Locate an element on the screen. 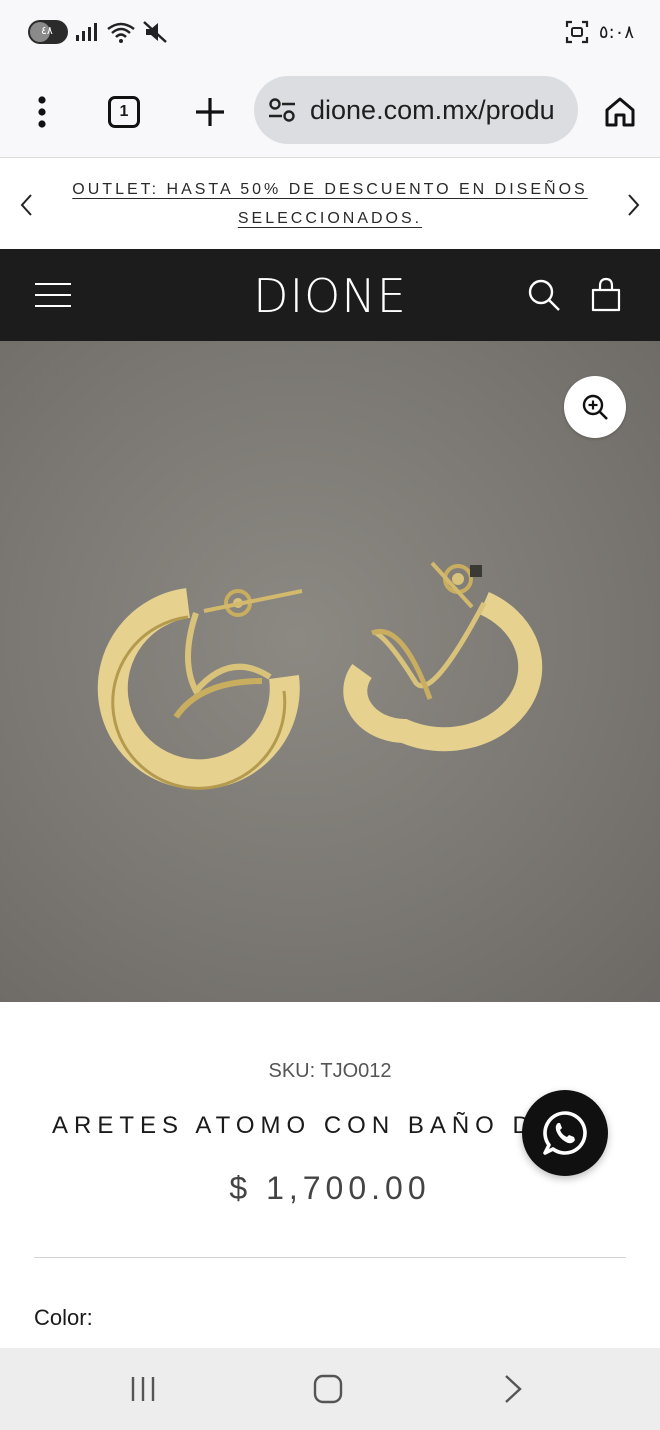 The width and height of the screenshot is (660, 1430). search-button is located at coordinates (544, 295).